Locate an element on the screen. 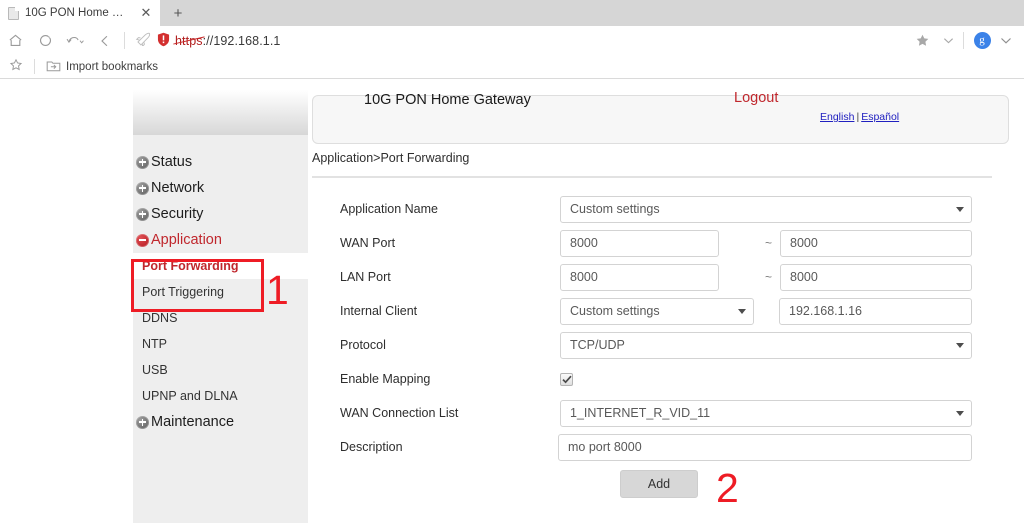  protocol-select: TCP/UDP is located at coordinates (766, 345).